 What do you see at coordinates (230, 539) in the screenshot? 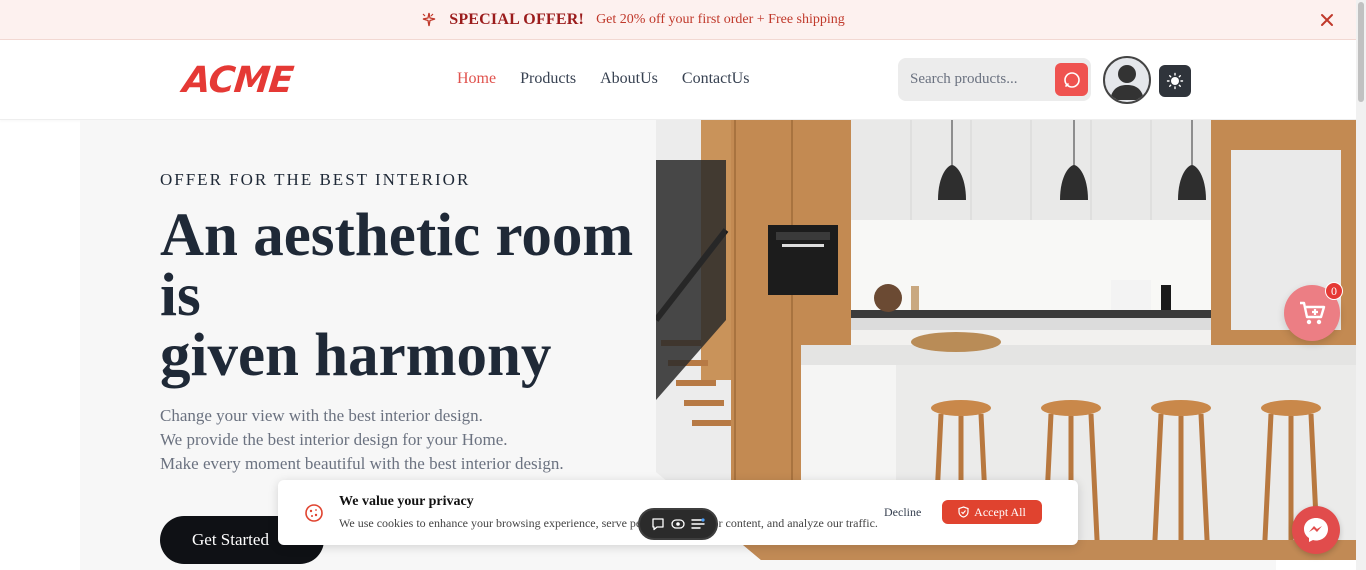
I see `get-started-label: Get Started` at bounding box center [230, 539].